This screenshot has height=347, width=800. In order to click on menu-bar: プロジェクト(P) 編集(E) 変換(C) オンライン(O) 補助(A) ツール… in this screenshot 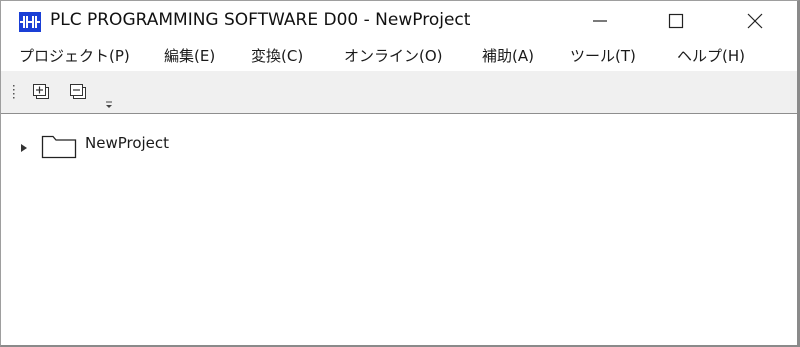, I will do `click(399, 56)`.